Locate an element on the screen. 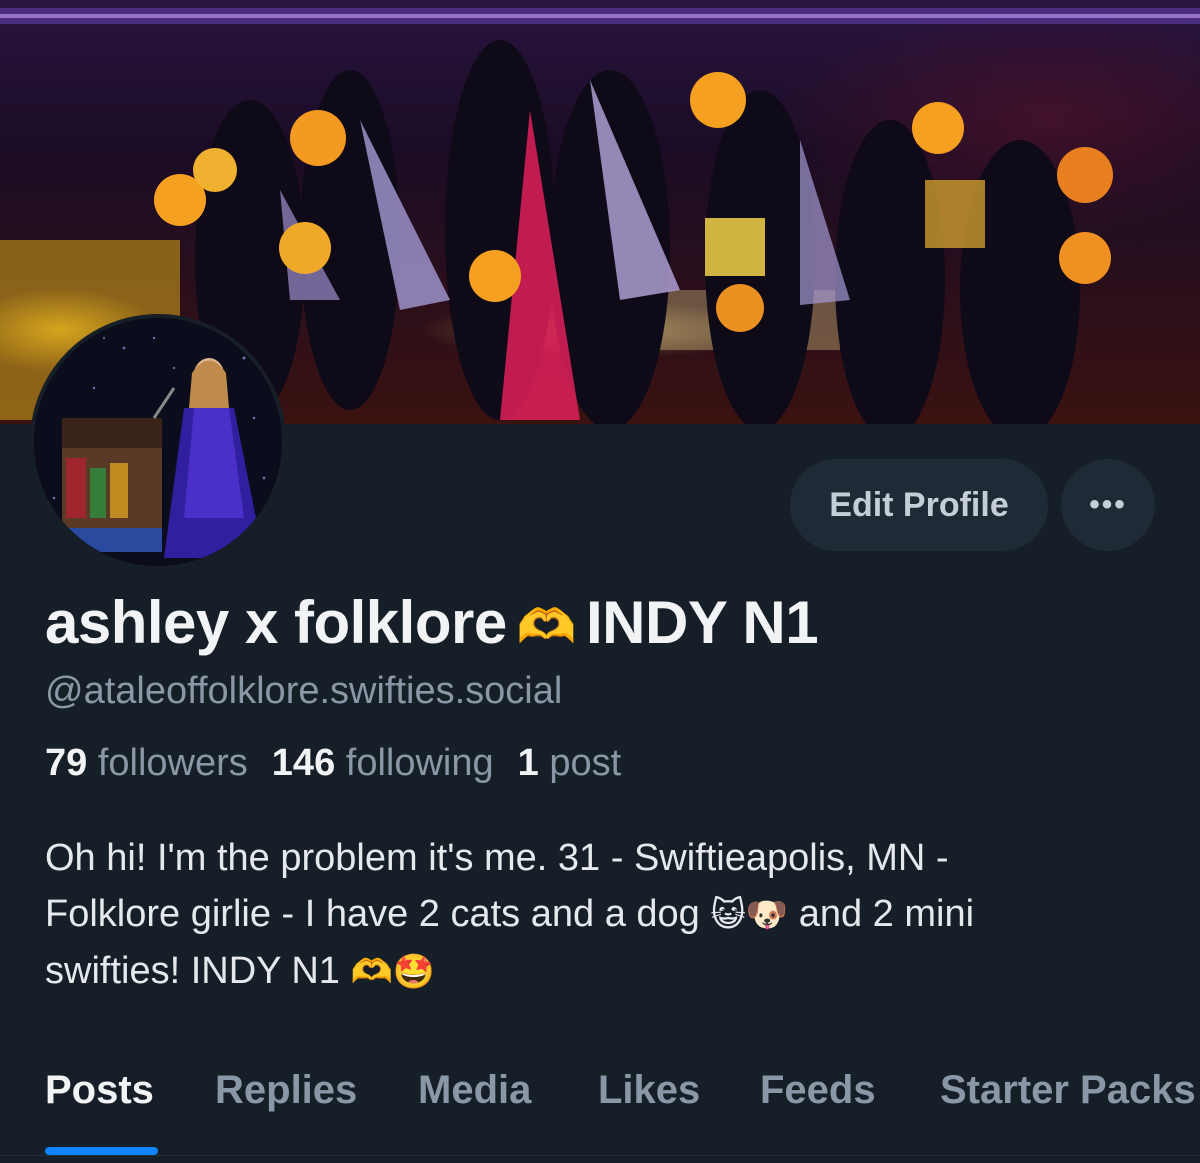  active-tab-indicator is located at coordinates (101, 1151).